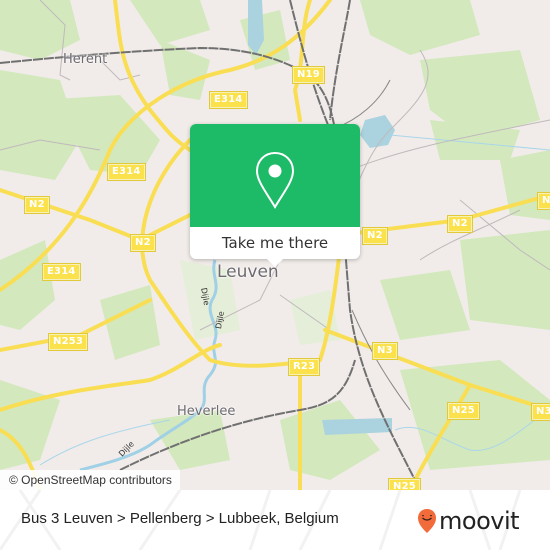 This screenshot has height=550, width=550. I want to click on place-label-heverlee: Heverlee, so click(206, 411).